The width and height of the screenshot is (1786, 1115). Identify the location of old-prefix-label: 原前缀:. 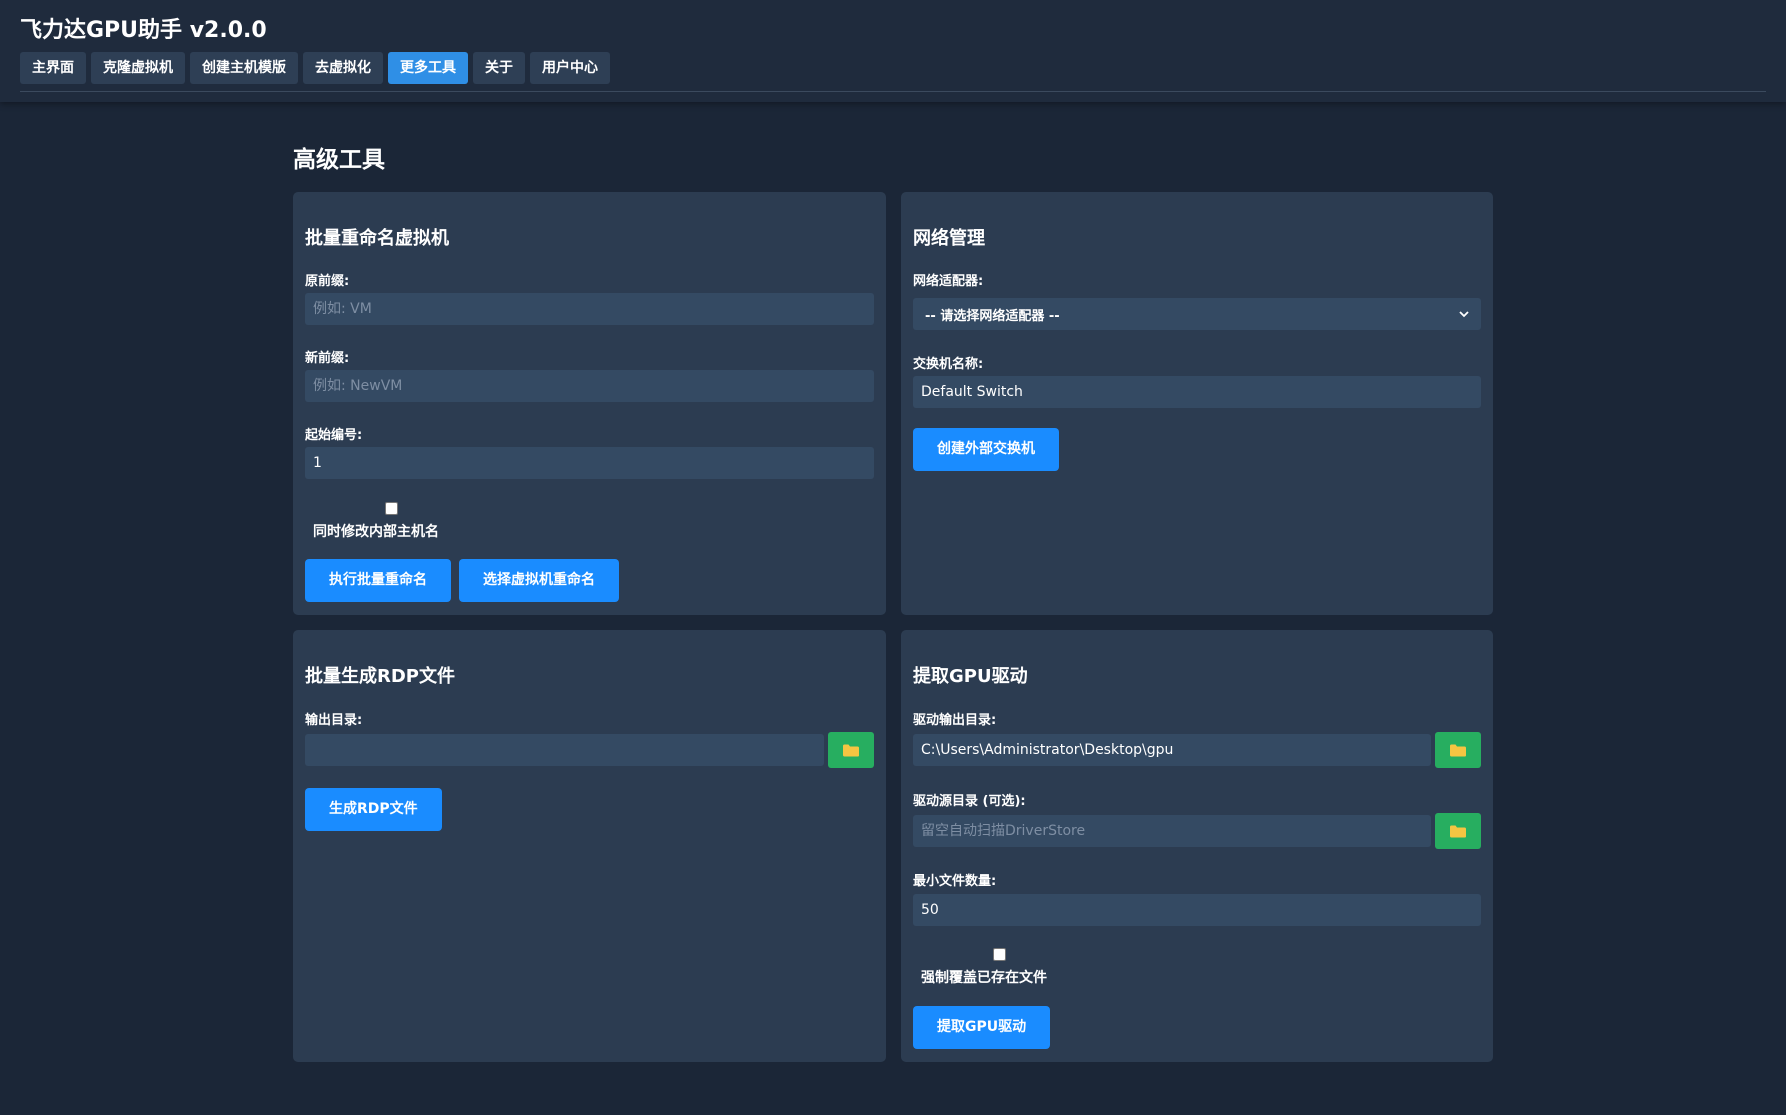
(327, 281).